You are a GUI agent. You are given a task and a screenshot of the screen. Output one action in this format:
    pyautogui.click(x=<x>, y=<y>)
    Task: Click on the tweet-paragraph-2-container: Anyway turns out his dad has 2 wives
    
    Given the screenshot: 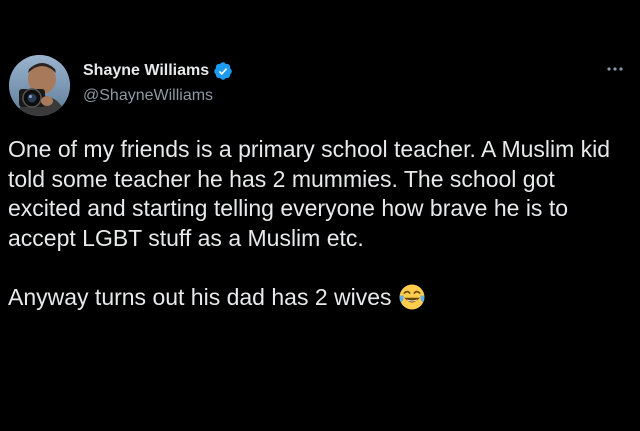 What is the action you would take?
    pyautogui.click(x=320, y=298)
    